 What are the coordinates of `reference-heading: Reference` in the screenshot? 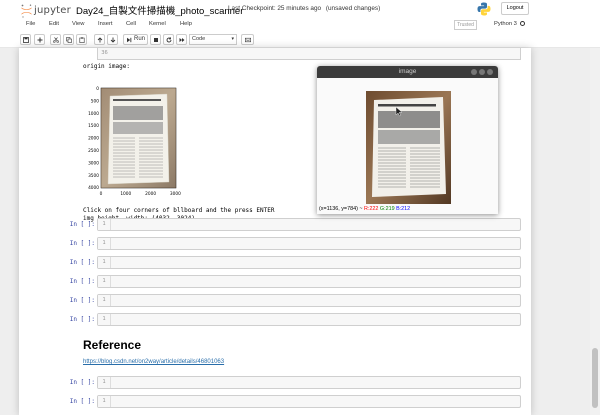 It's located at (112, 345).